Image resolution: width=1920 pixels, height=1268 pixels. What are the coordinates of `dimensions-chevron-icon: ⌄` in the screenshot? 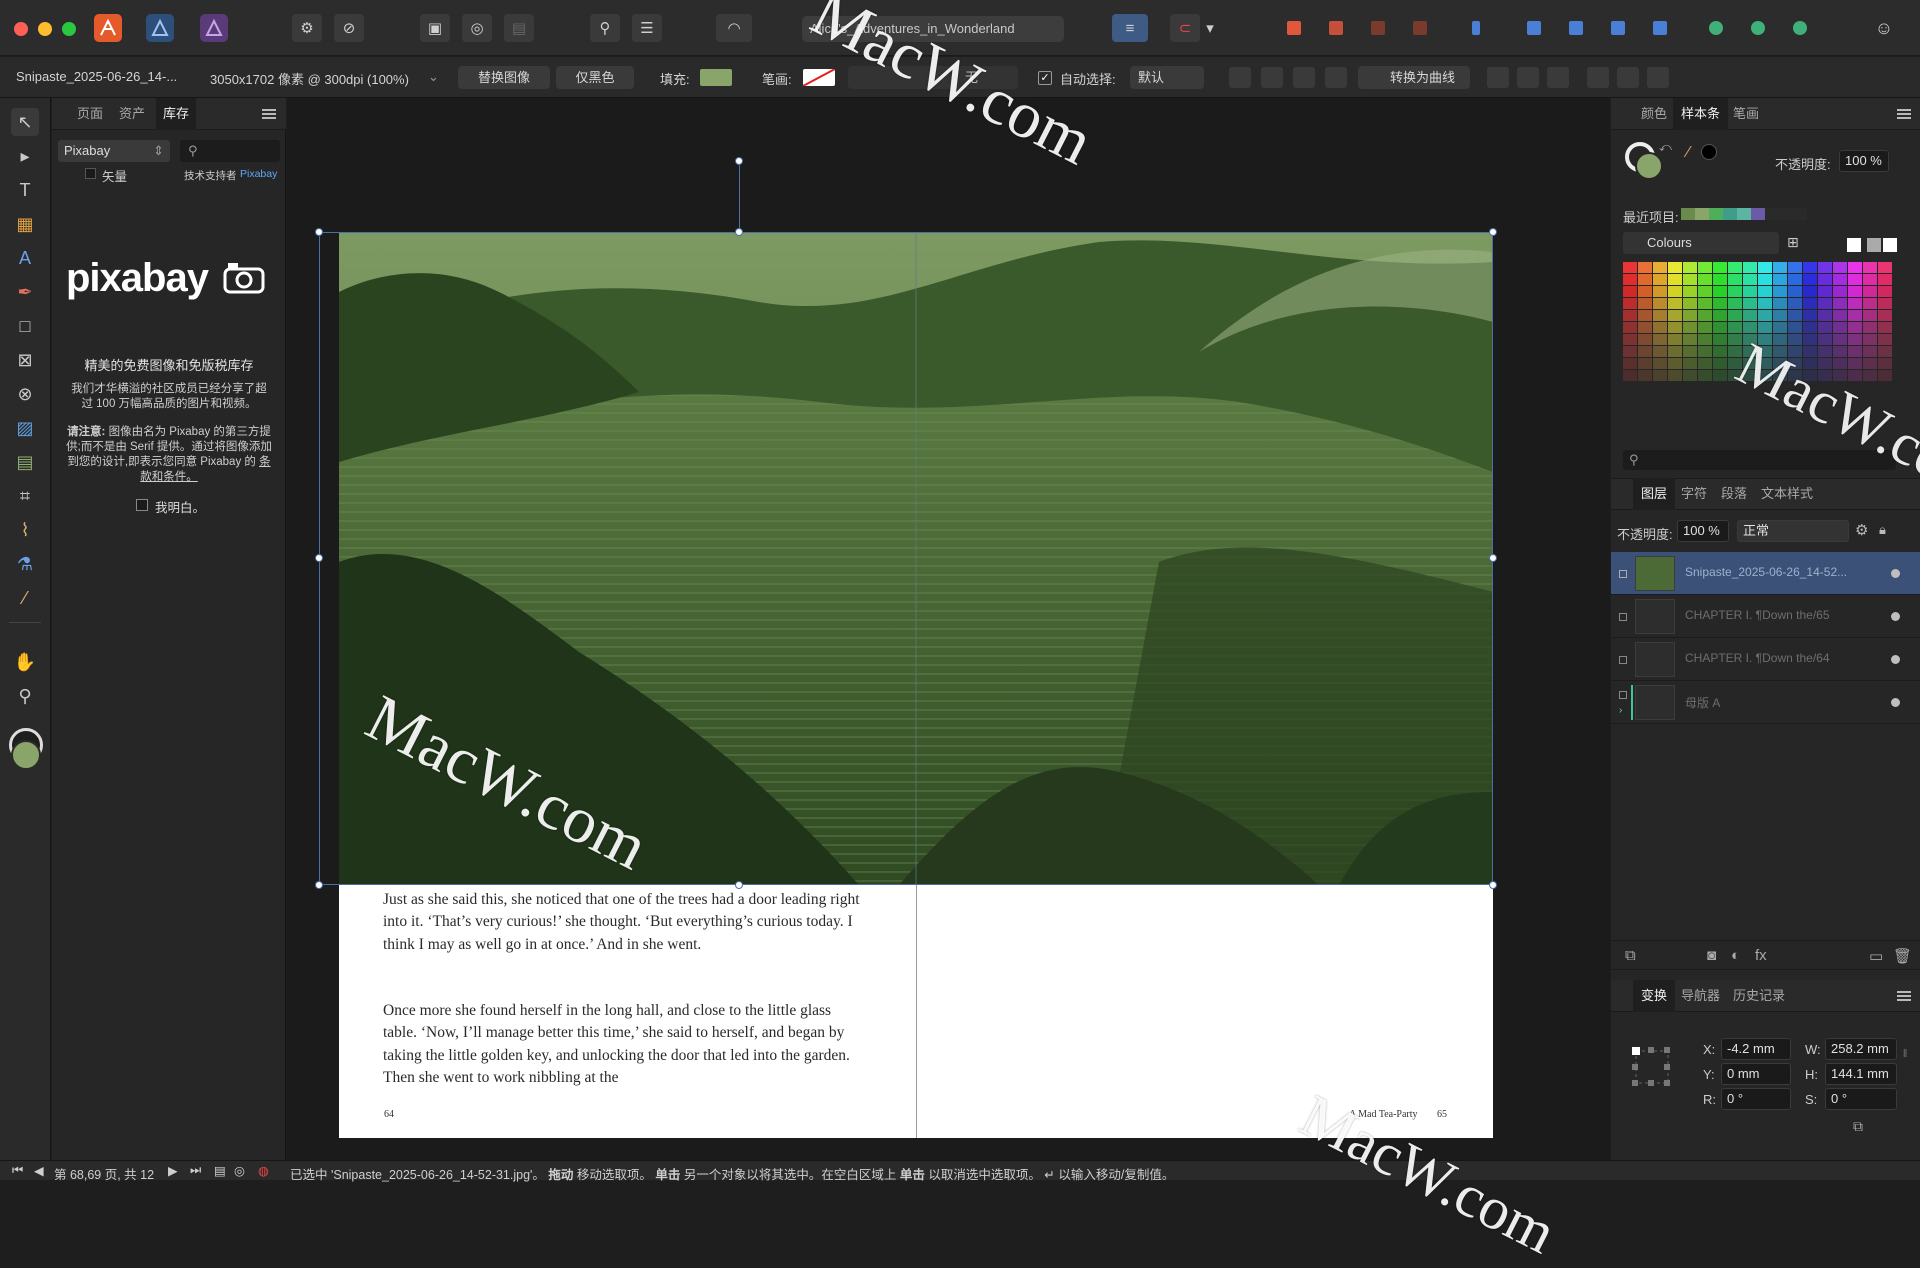 It's located at (433, 77).